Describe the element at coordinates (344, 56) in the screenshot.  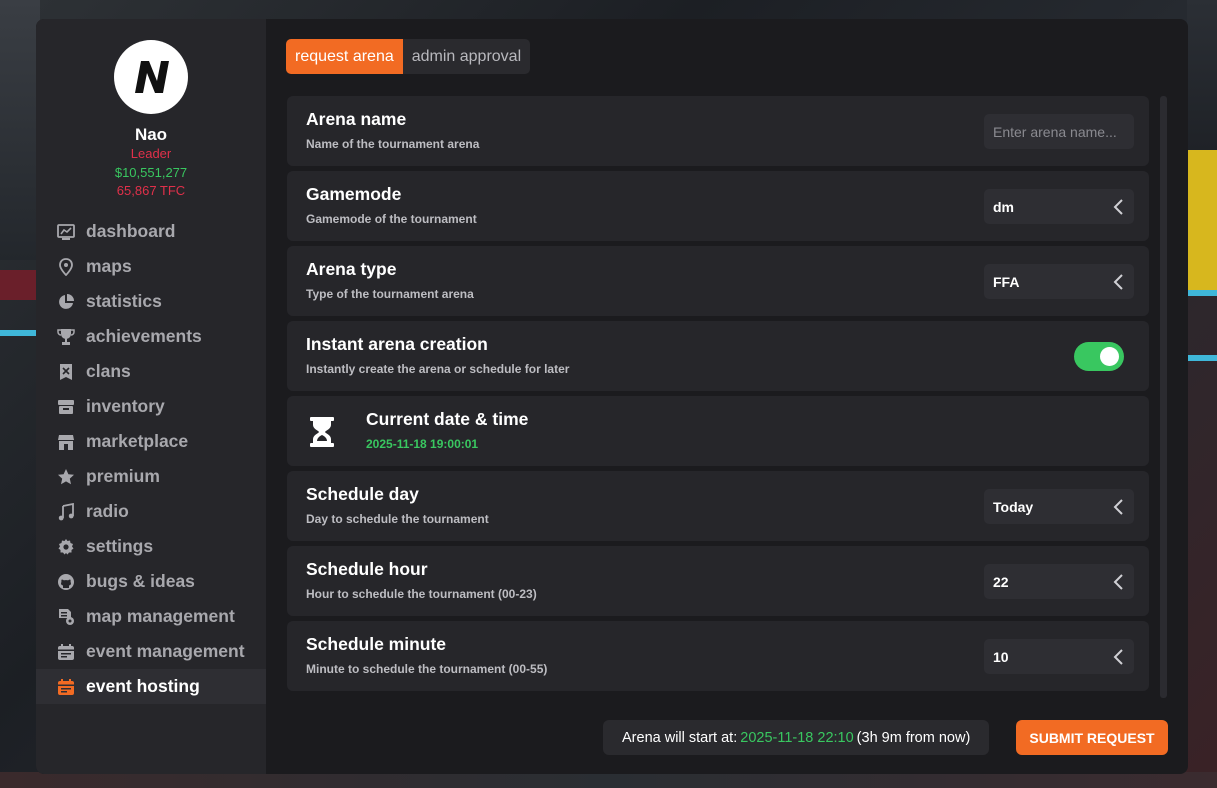
I see `tab-request-arena: request arena` at that location.